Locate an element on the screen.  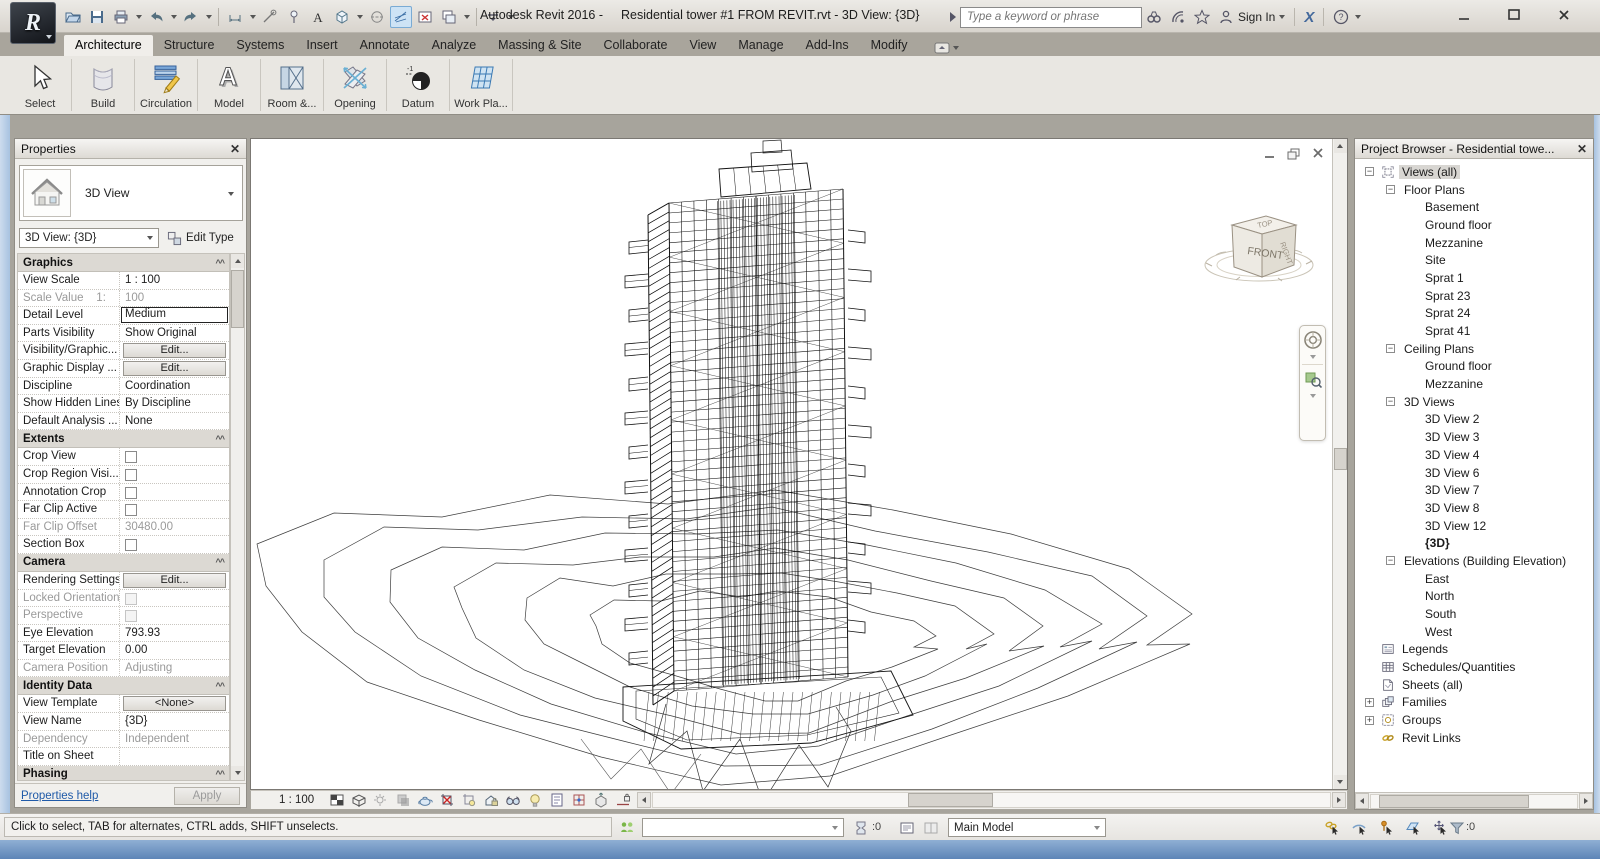
tab-analyze: Analyze is located at coordinates (454, 45).